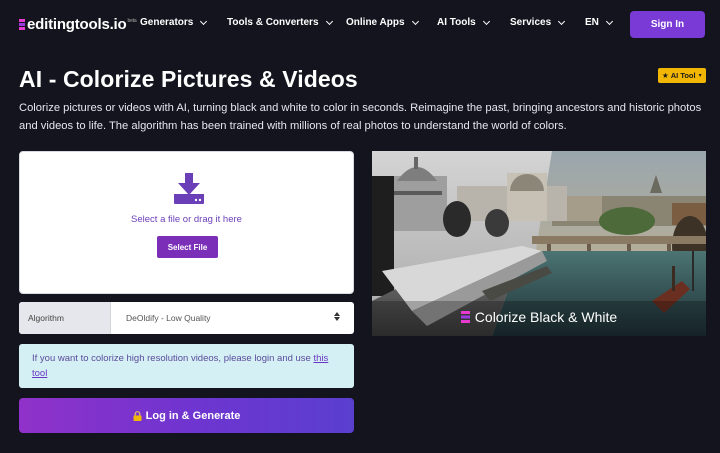  I want to click on caret-down-icon: ▾, so click(700, 76).